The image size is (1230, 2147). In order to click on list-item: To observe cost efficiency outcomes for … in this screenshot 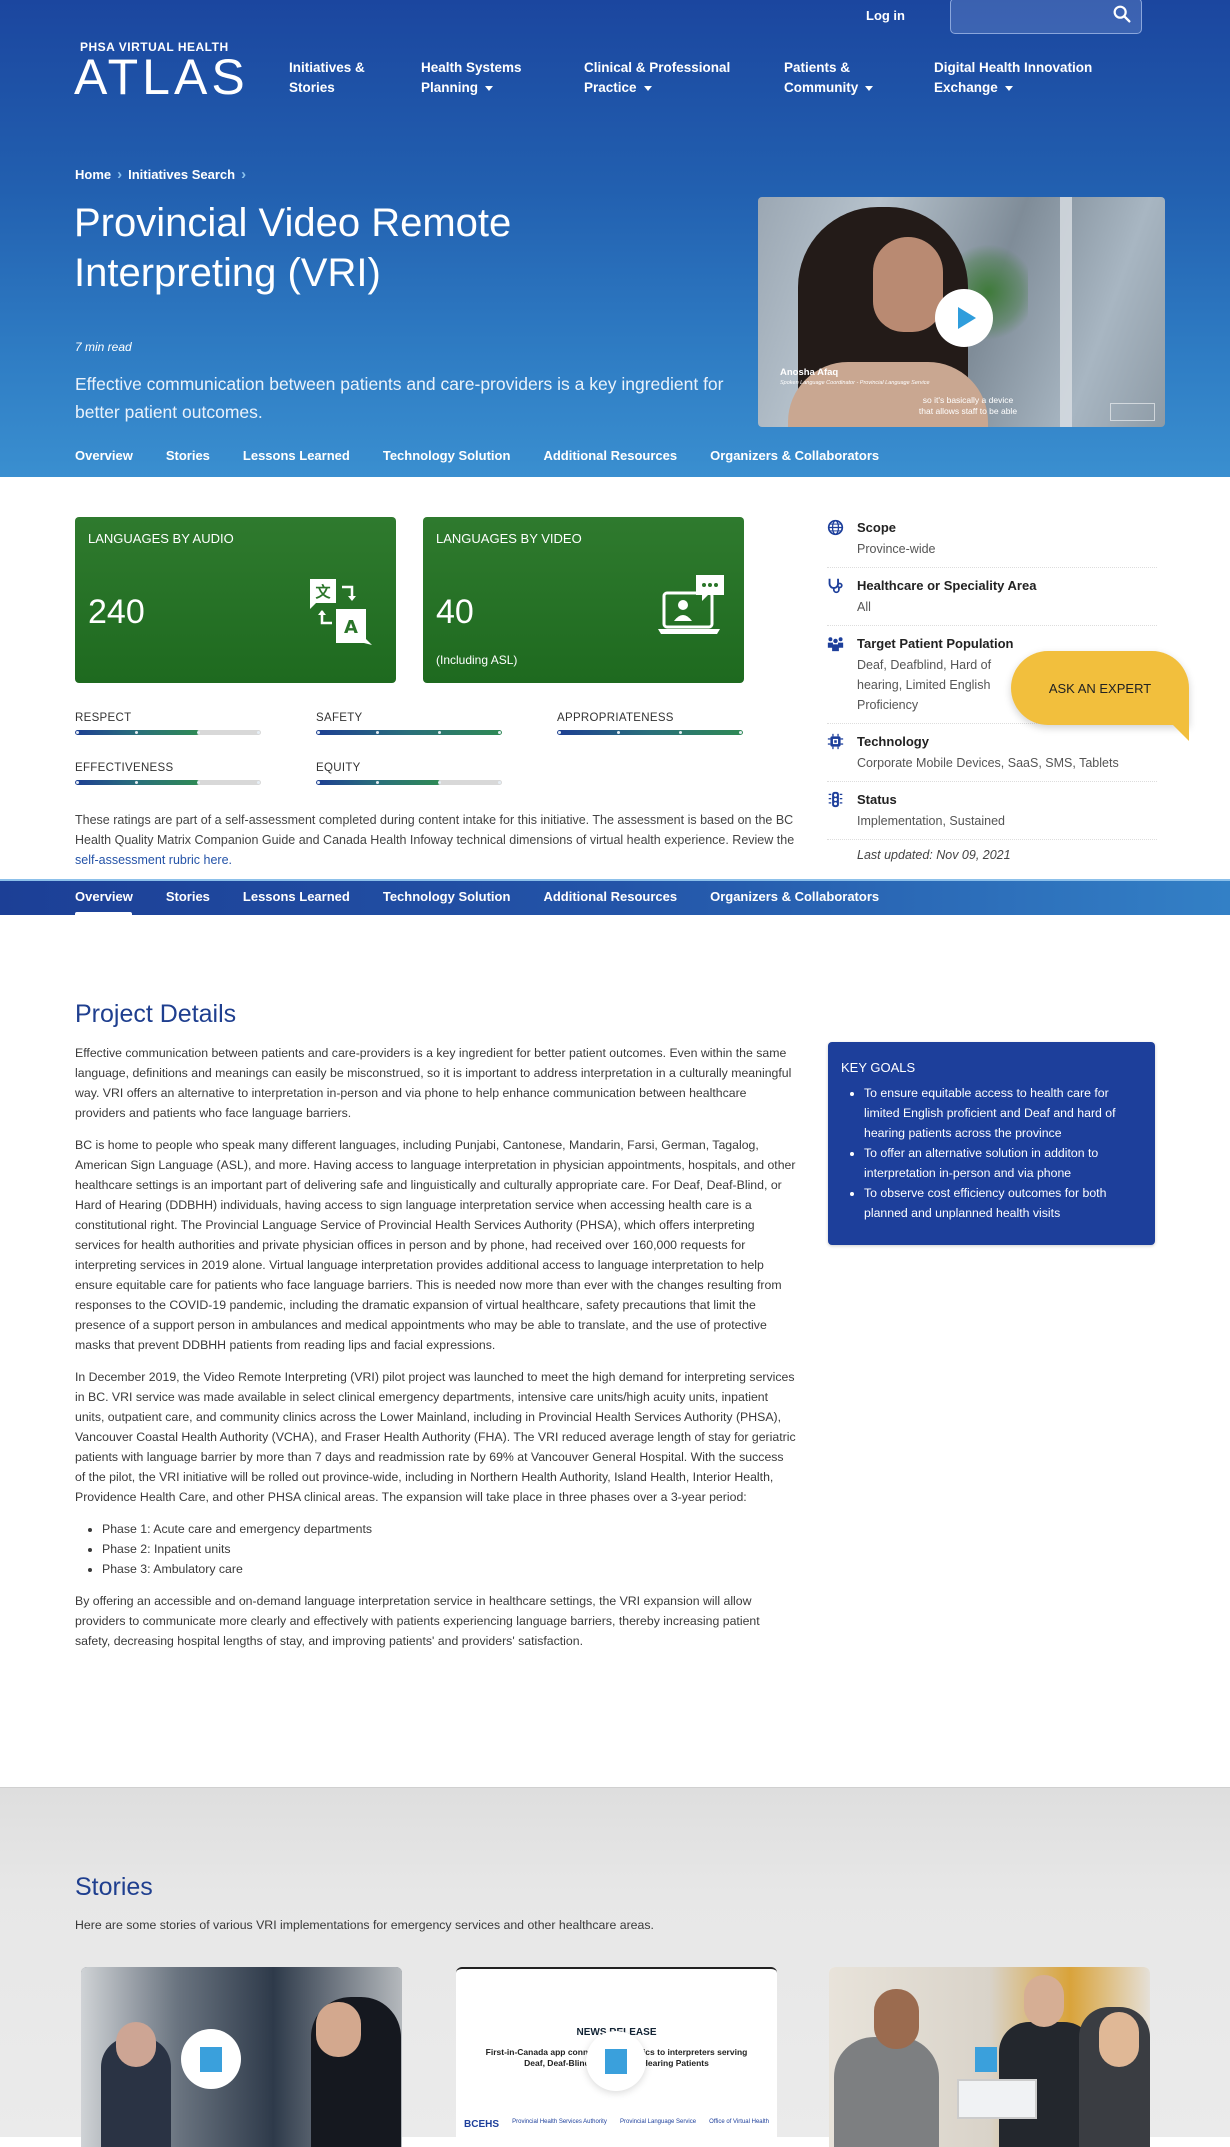, I will do `click(1003, 1203)`.